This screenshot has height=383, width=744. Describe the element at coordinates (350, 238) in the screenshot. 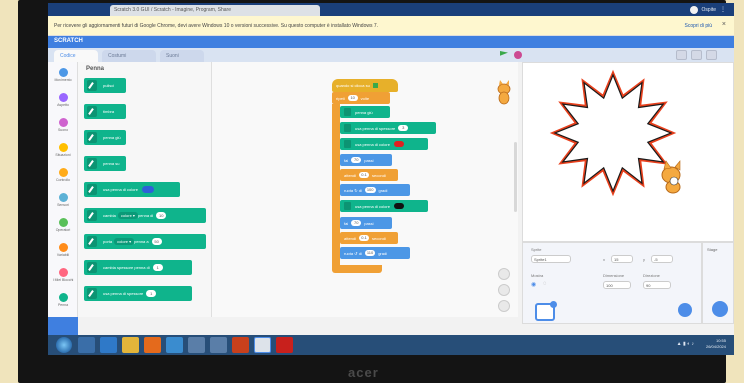

I see `wait-label: attendi` at that location.